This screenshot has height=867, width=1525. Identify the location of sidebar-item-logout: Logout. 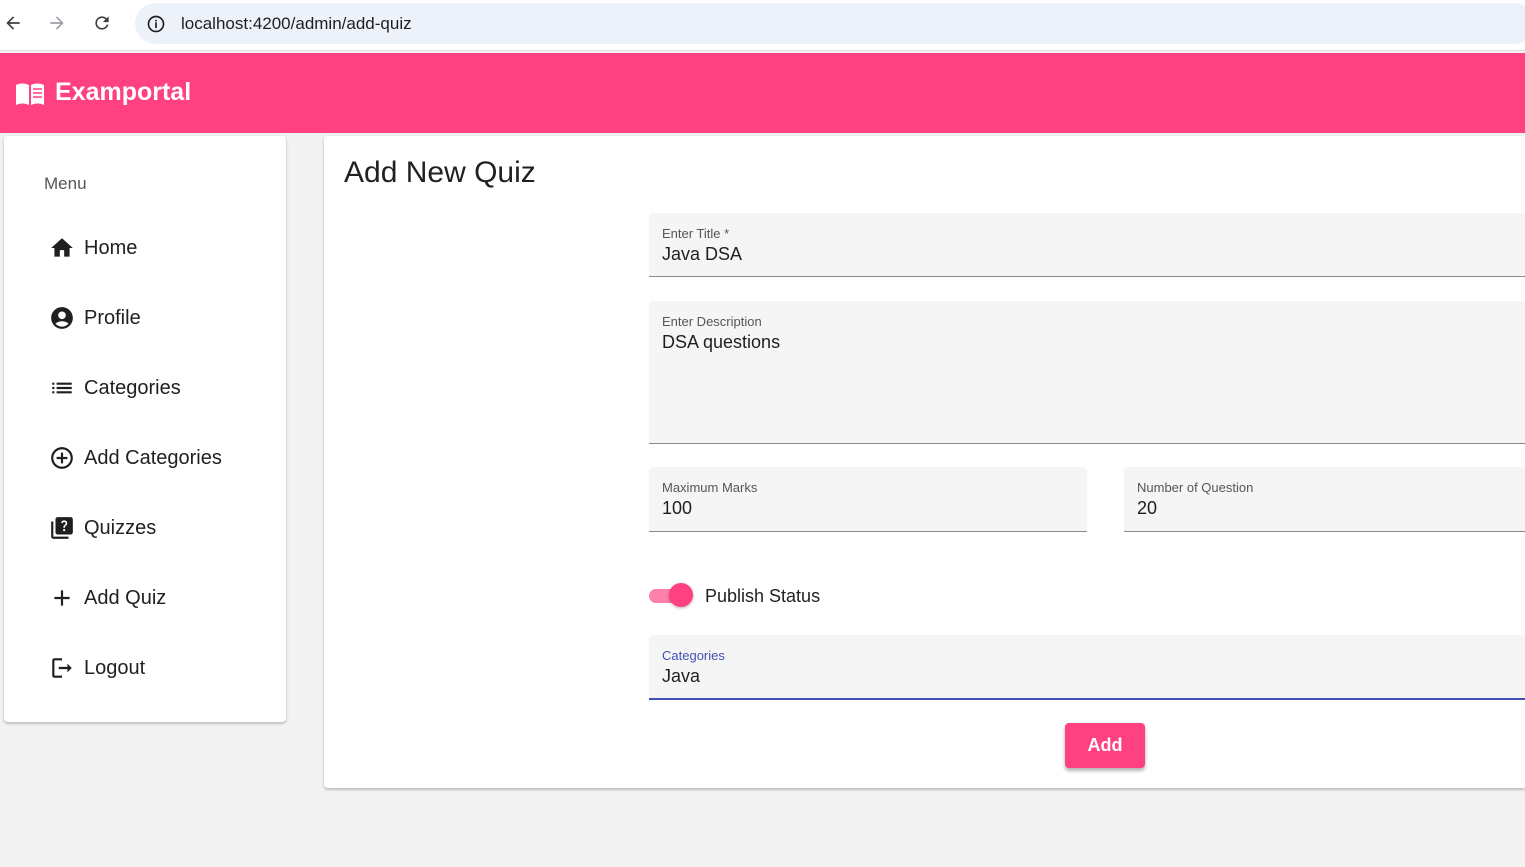
(158, 668).